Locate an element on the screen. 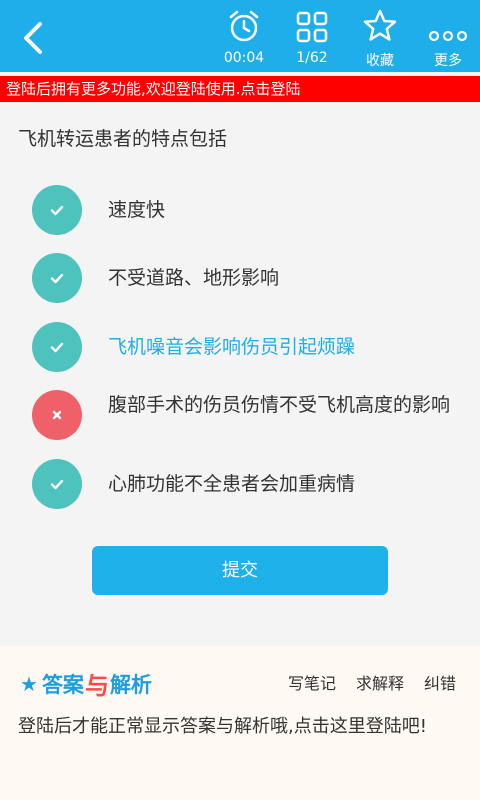 The image size is (480, 800). option-item: 飞机噪音会影响伤员引起烦躁 is located at coordinates (247, 347).